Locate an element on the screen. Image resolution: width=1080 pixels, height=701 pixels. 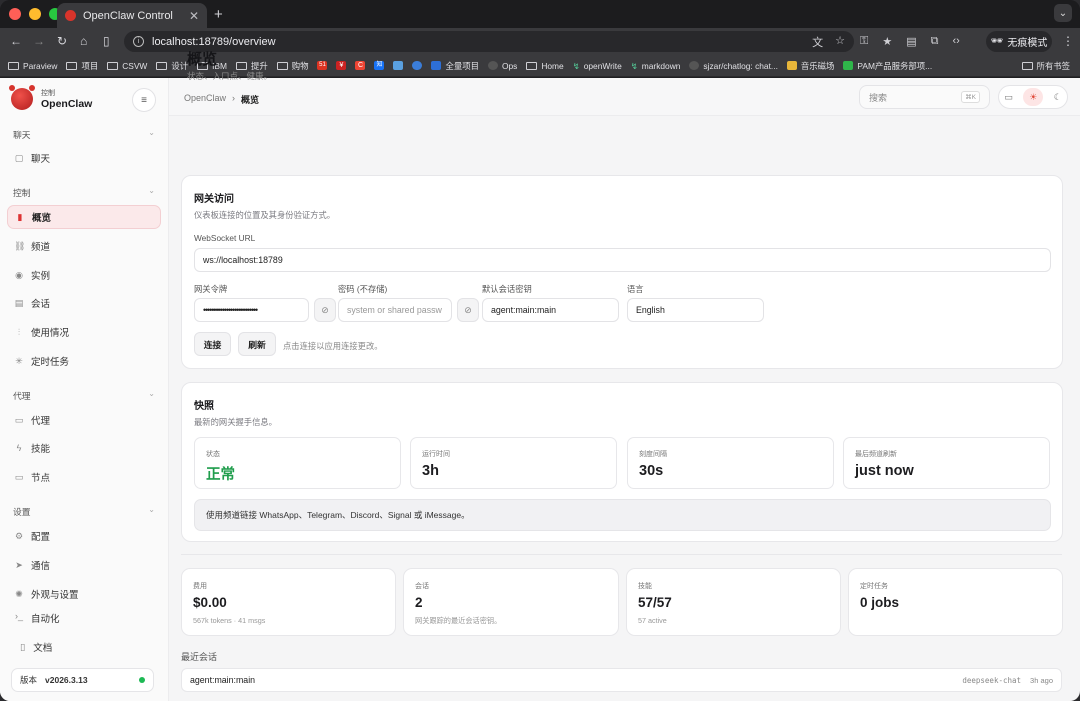
sidebar-item-nodes: ▭ 节点 is located at coordinates (87, 477).